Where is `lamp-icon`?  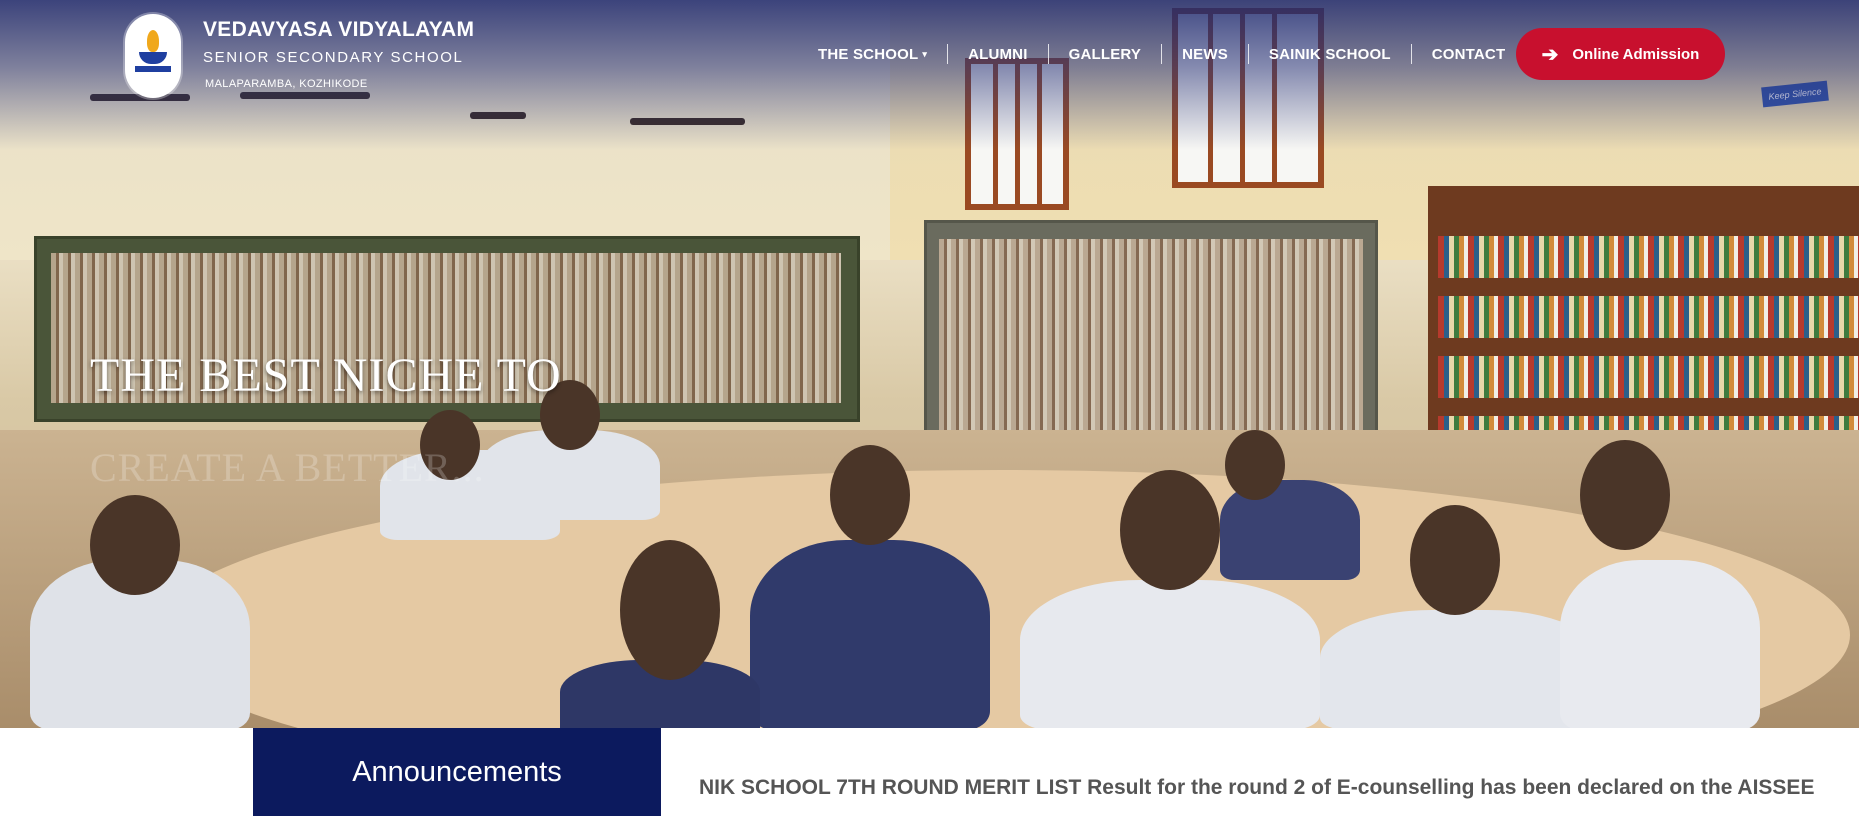
lamp-icon is located at coordinates (153, 58).